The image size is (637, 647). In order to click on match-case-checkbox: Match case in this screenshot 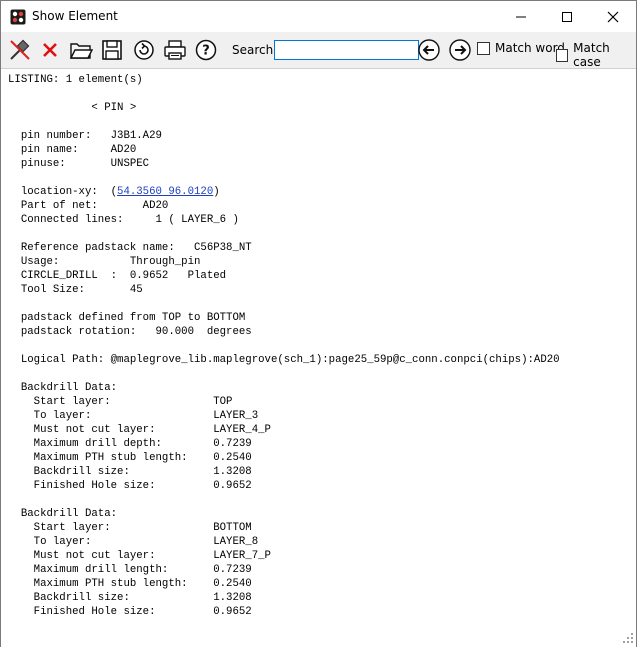, I will do `click(596, 55)`.